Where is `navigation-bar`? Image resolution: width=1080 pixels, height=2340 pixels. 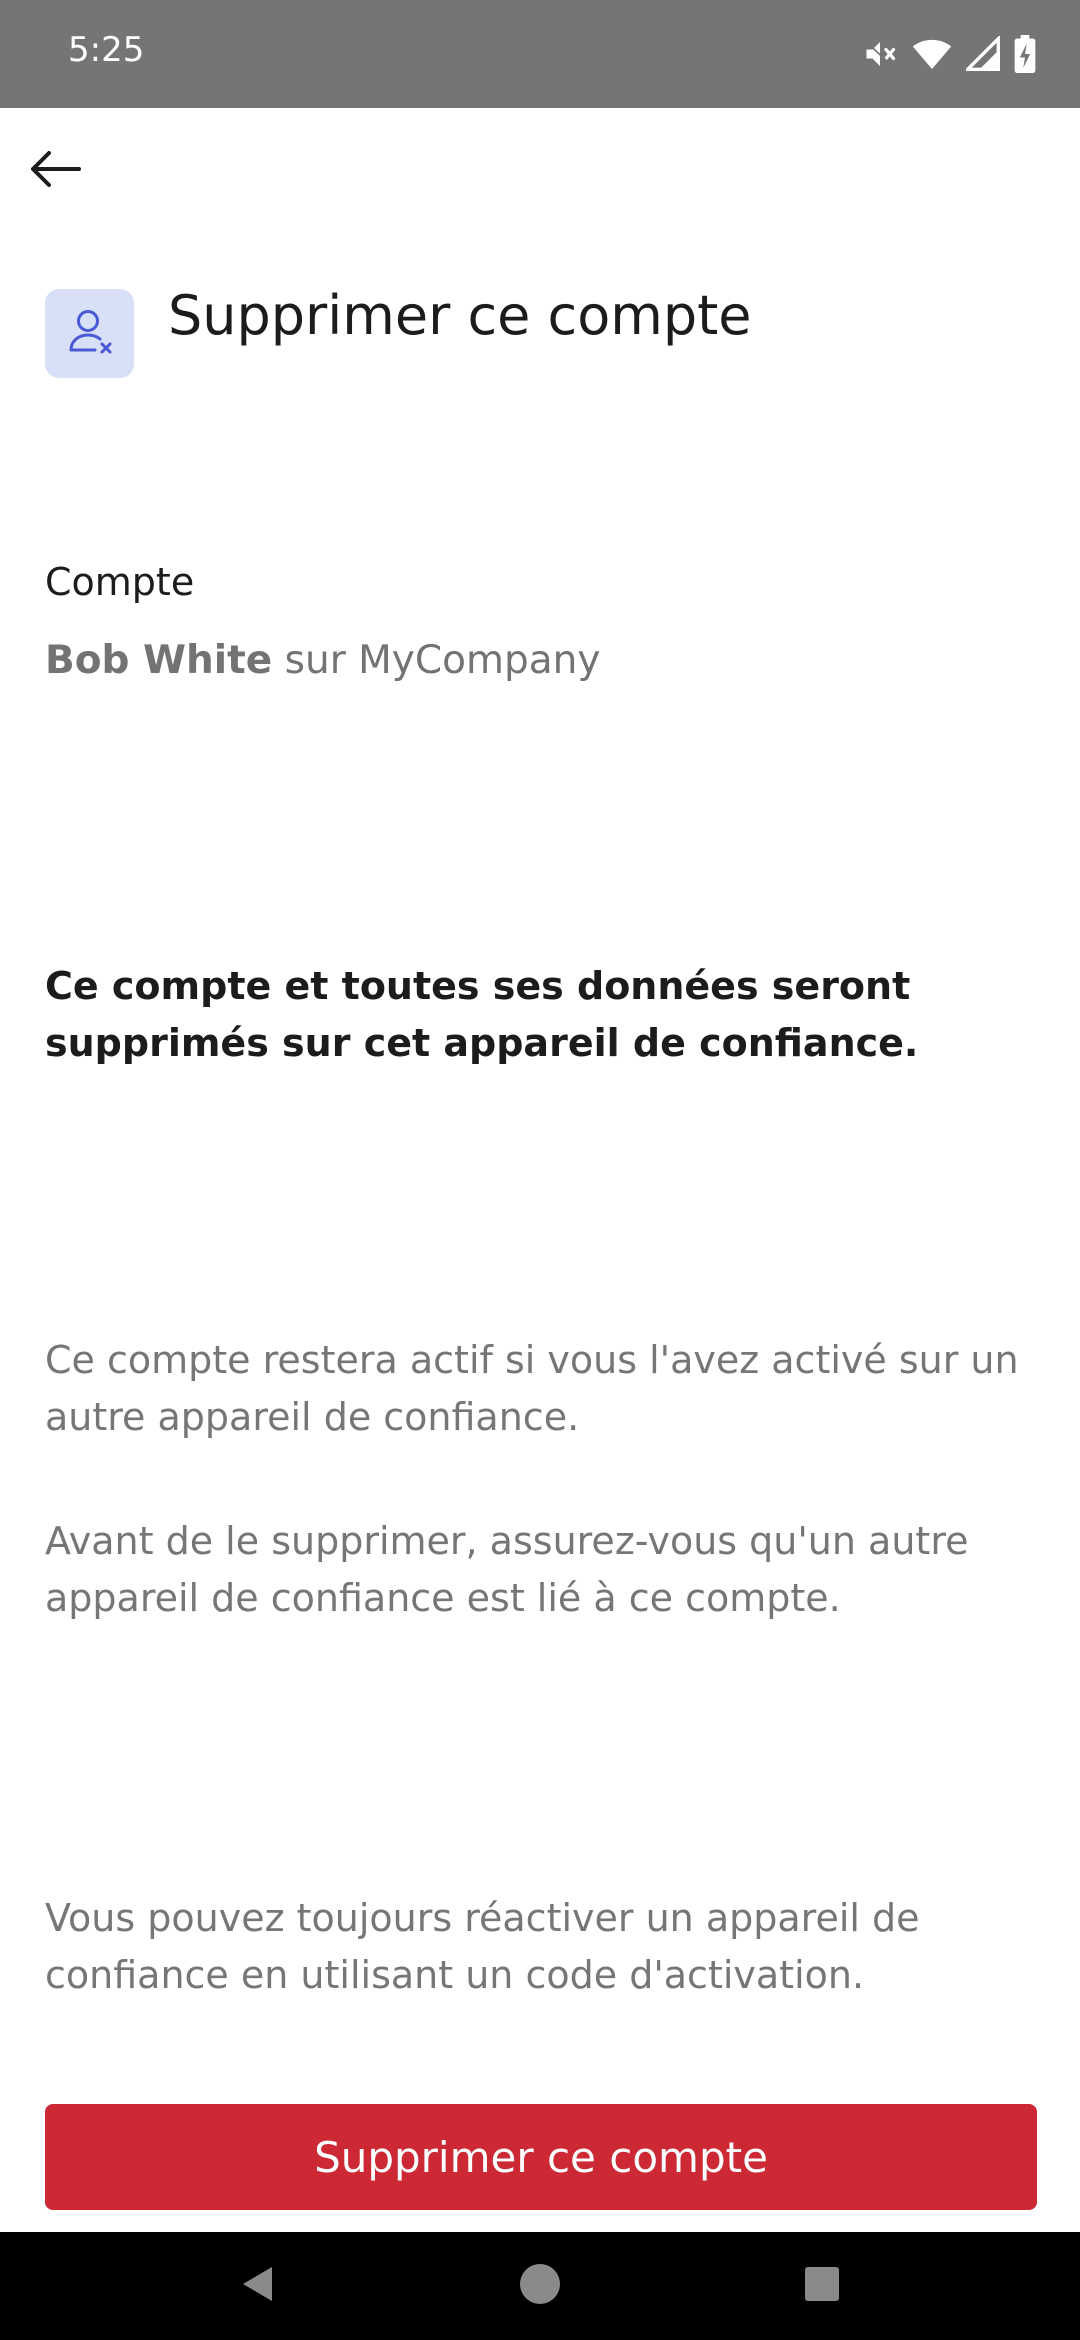 navigation-bar is located at coordinates (540, 2286).